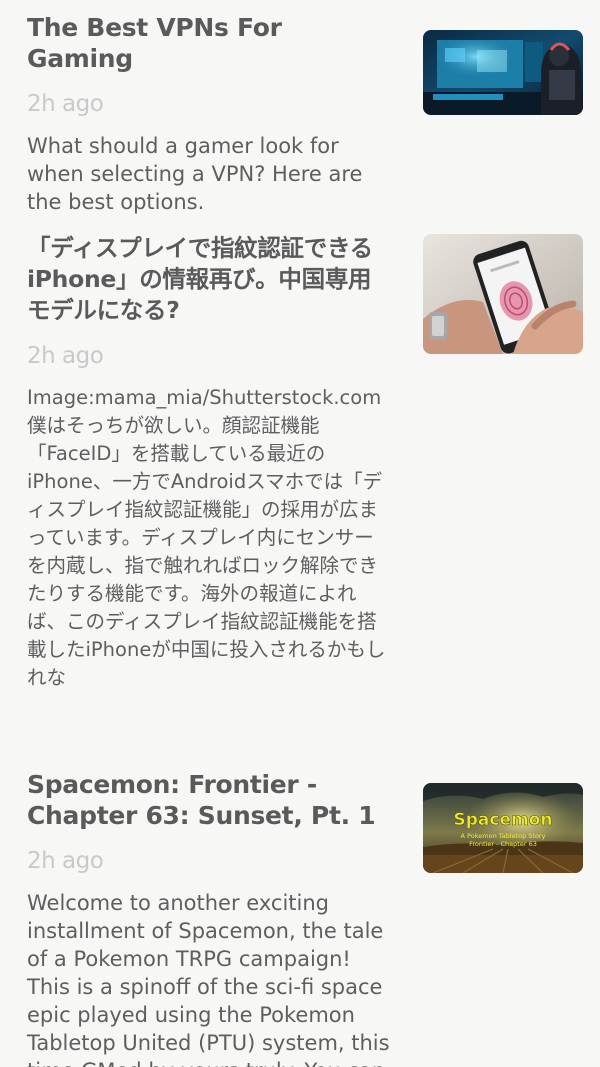  I want to click on fingerprint-phone-graphic, so click(503, 294).